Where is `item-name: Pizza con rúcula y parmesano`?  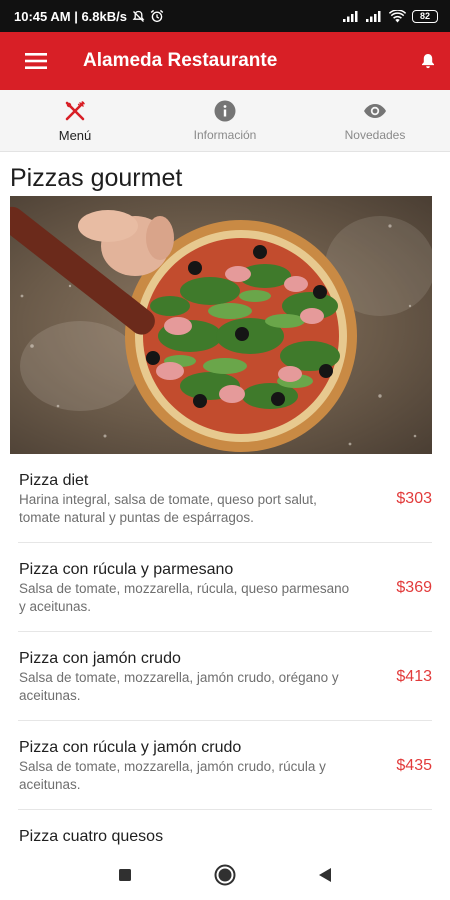
item-name: Pizza con rúcula y parmesano is located at coordinates (126, 569).